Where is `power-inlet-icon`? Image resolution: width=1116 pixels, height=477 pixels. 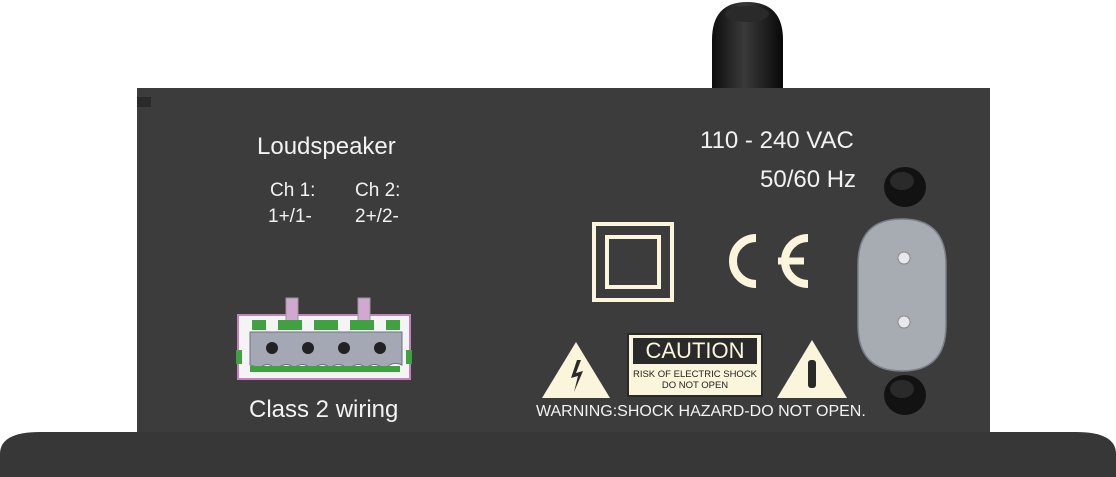 power-inlet-icon is located at coordinates (897, 292).